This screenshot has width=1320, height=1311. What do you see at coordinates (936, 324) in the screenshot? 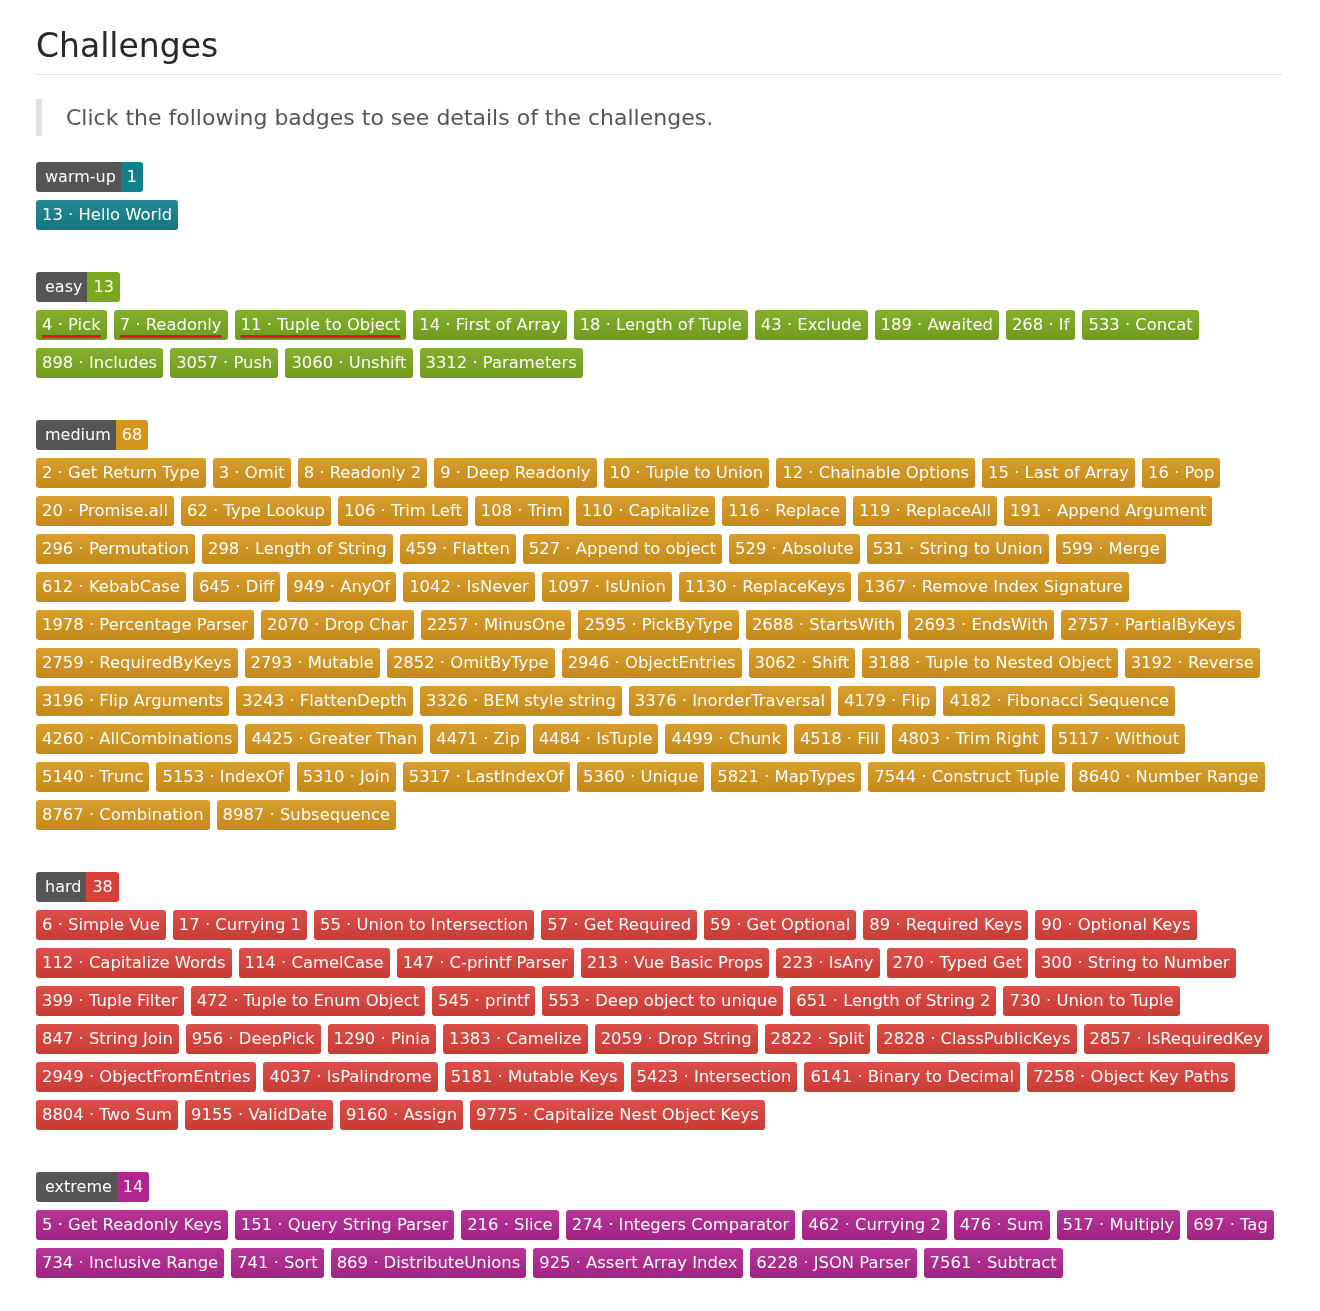
I see `challenge-badge: 189 · Awaited` at bounding box center [936, 324].